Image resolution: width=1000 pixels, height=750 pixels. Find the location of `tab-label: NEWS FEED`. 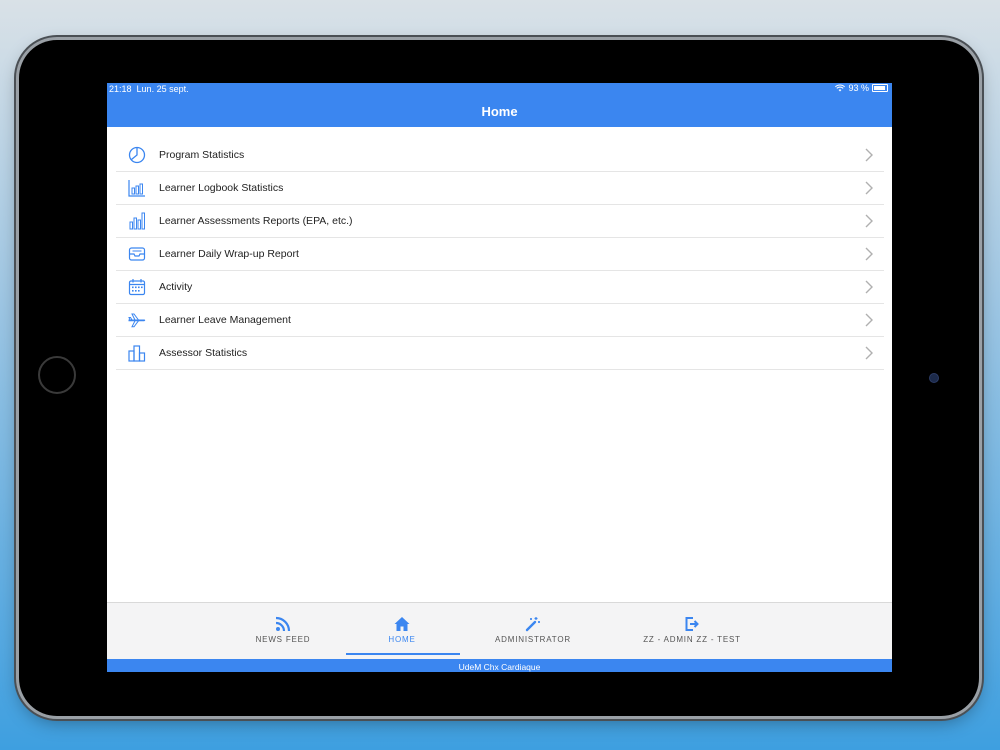

tab-label: NEWS FEED is located at coordinates (283, 639).